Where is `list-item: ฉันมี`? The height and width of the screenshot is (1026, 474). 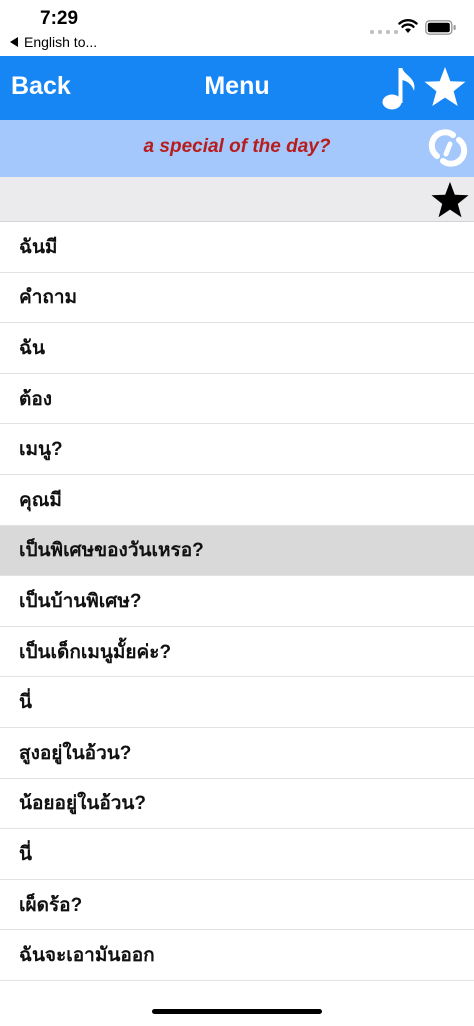
list-item: ฉันมี is located at coordinates (237, 247).